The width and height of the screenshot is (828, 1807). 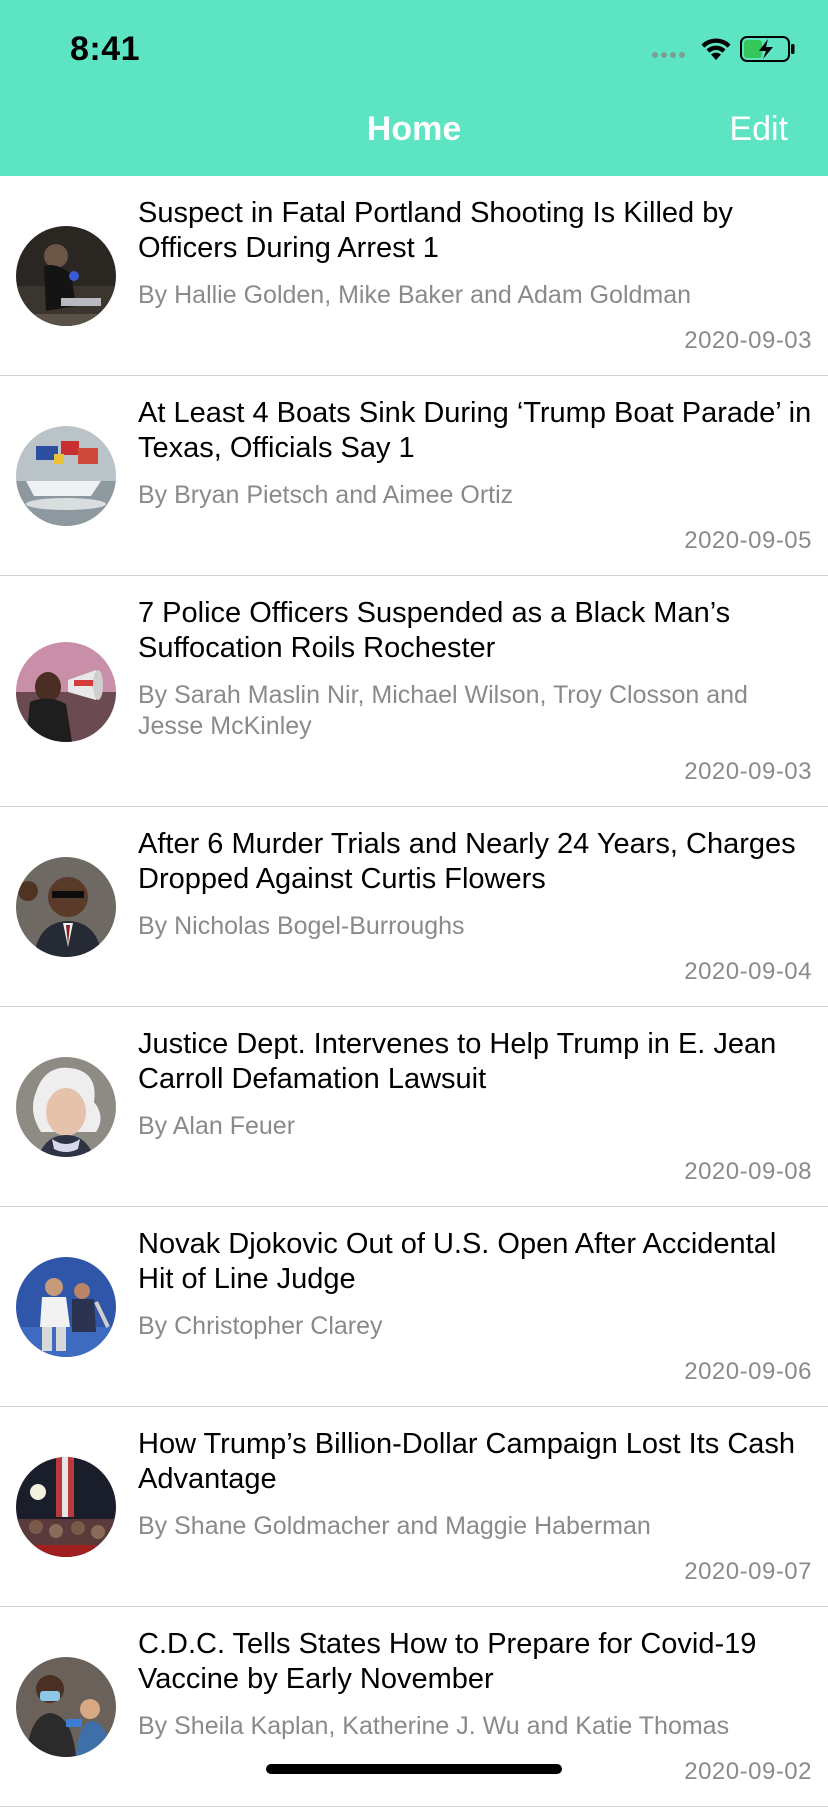 I want to click on article-author: By Christopher Clarey, so click(x=260, y=1326).